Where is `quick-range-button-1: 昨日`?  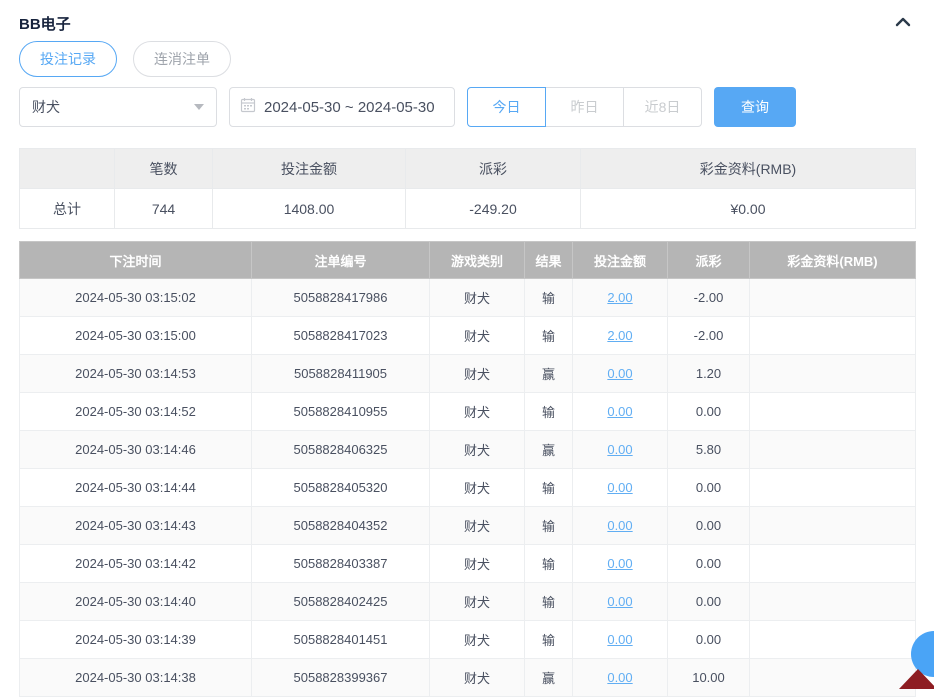
quick-range-button-1: 昨日 is located at coordinates (584, 107).